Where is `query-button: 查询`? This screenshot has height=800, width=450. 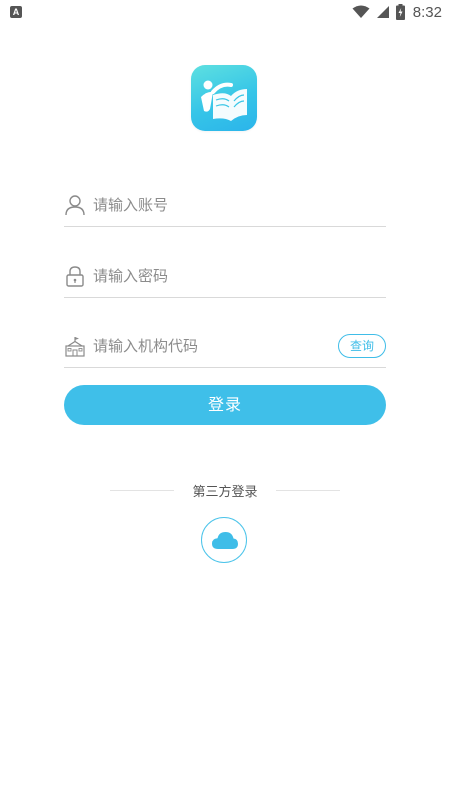
query-button: 查询 is located at coordinates (362, 346).